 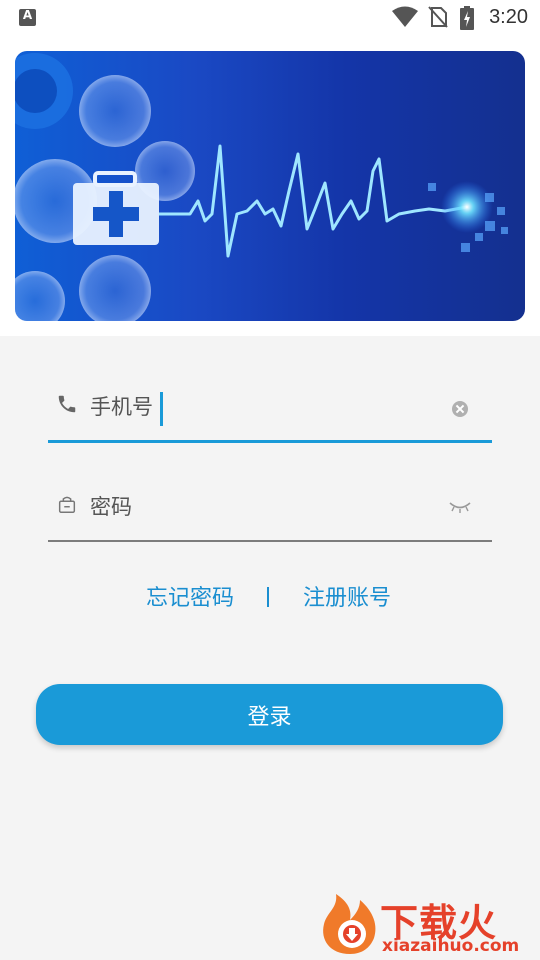 I want to click on login-button: 登录, so click(x=269, y=714).